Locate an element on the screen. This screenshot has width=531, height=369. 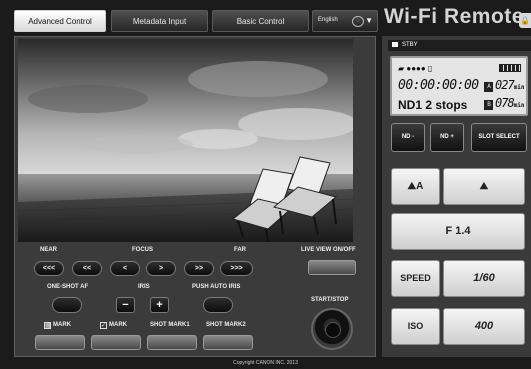
focus-near-medium-button: << is located at coordinates (87, 268).